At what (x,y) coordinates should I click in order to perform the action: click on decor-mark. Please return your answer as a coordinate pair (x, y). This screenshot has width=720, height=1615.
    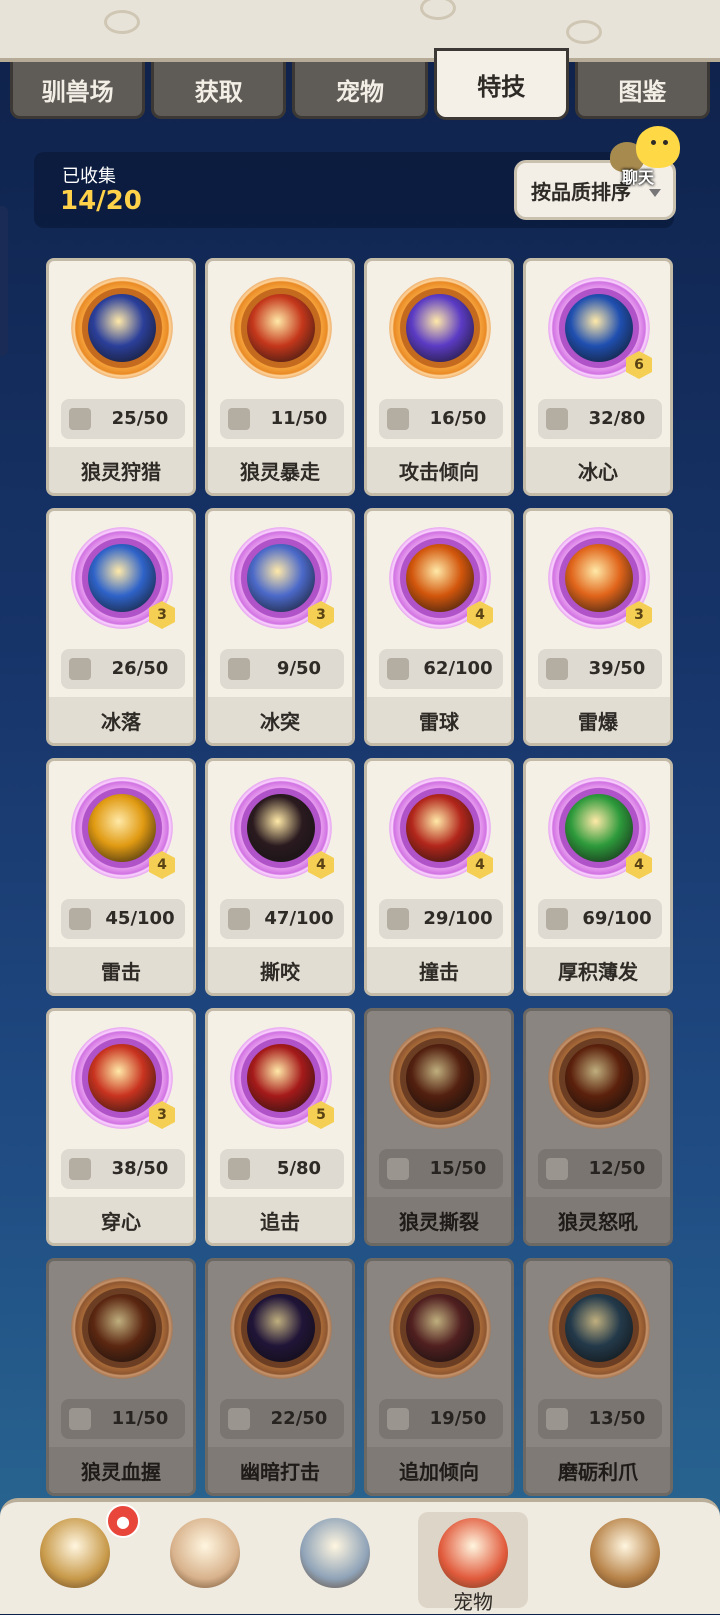
    Looking at the image, I should click on (584, 32).